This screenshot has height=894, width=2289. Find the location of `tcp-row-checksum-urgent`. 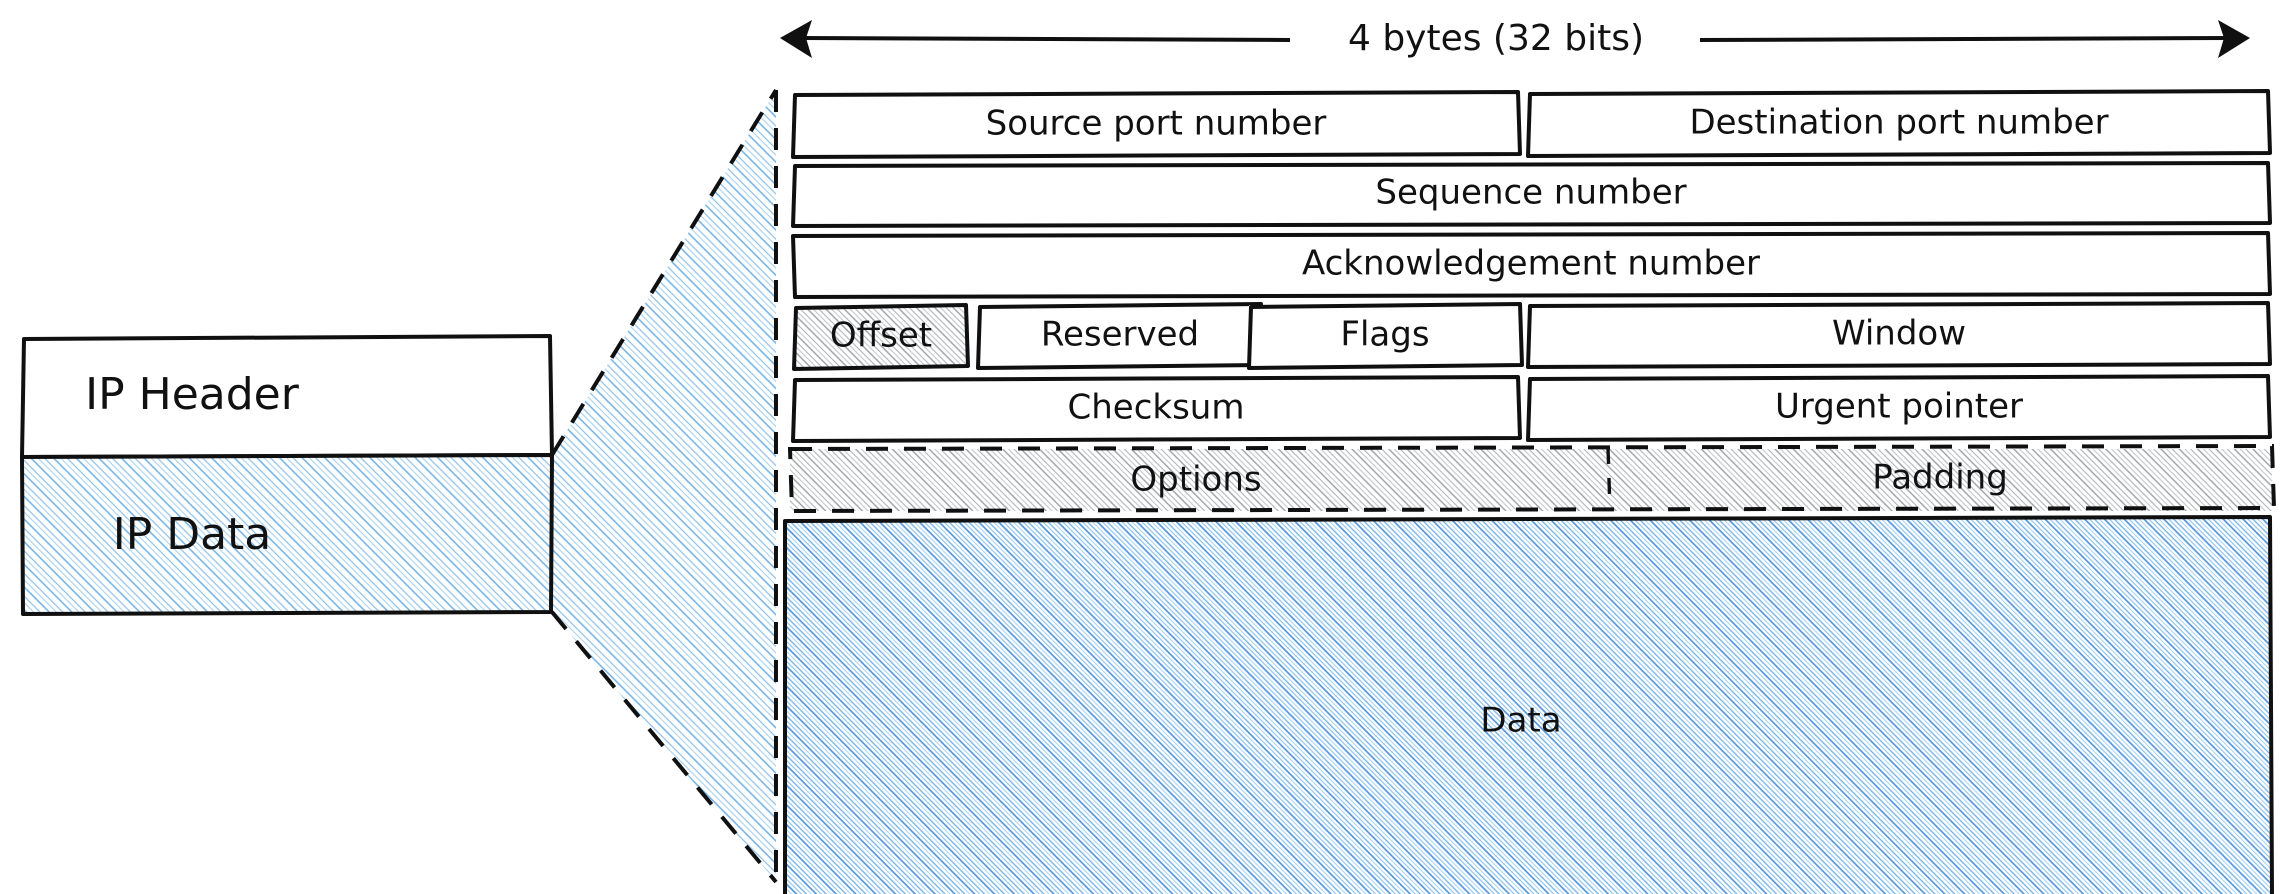

tcp-row-checksum-urgent is located at coordinates (1531, 408).